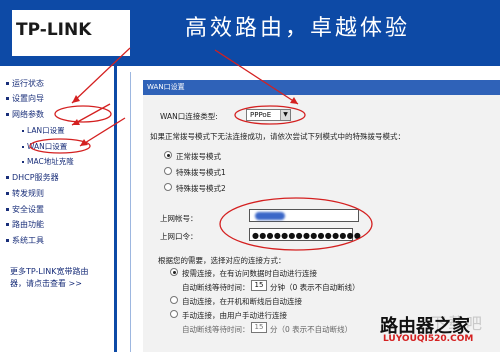 The height and width of the screenshot is (352, 500). What do you see at coordinates (270, 115) in the screenshot?
I see `annotation-ellipse-select` at bounding box center [270, 115].